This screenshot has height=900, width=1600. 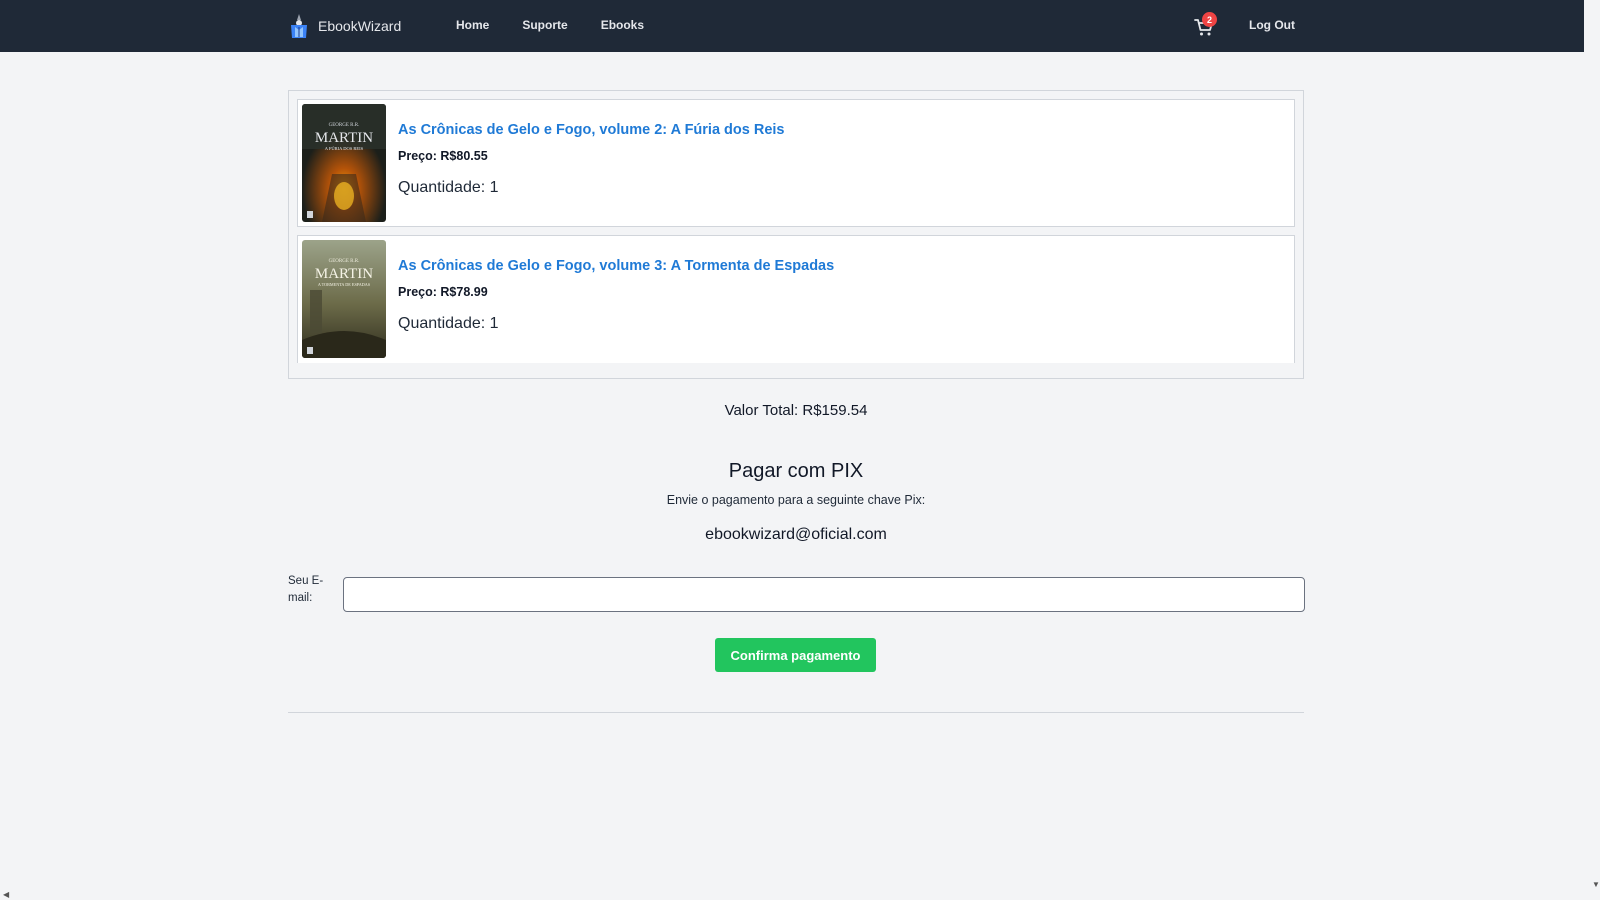 I want to click on cover-subtitle: A FÚRIA DOS REIS, so click(x=344, y=148).